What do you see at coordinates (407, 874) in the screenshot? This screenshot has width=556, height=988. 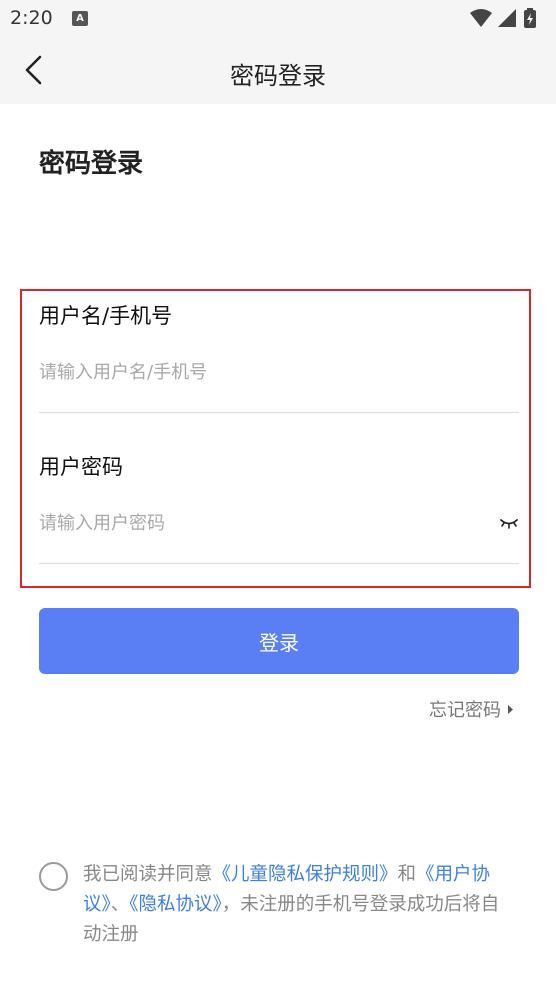 I see `agreement-and: 和` at bounding box center [407, 874].